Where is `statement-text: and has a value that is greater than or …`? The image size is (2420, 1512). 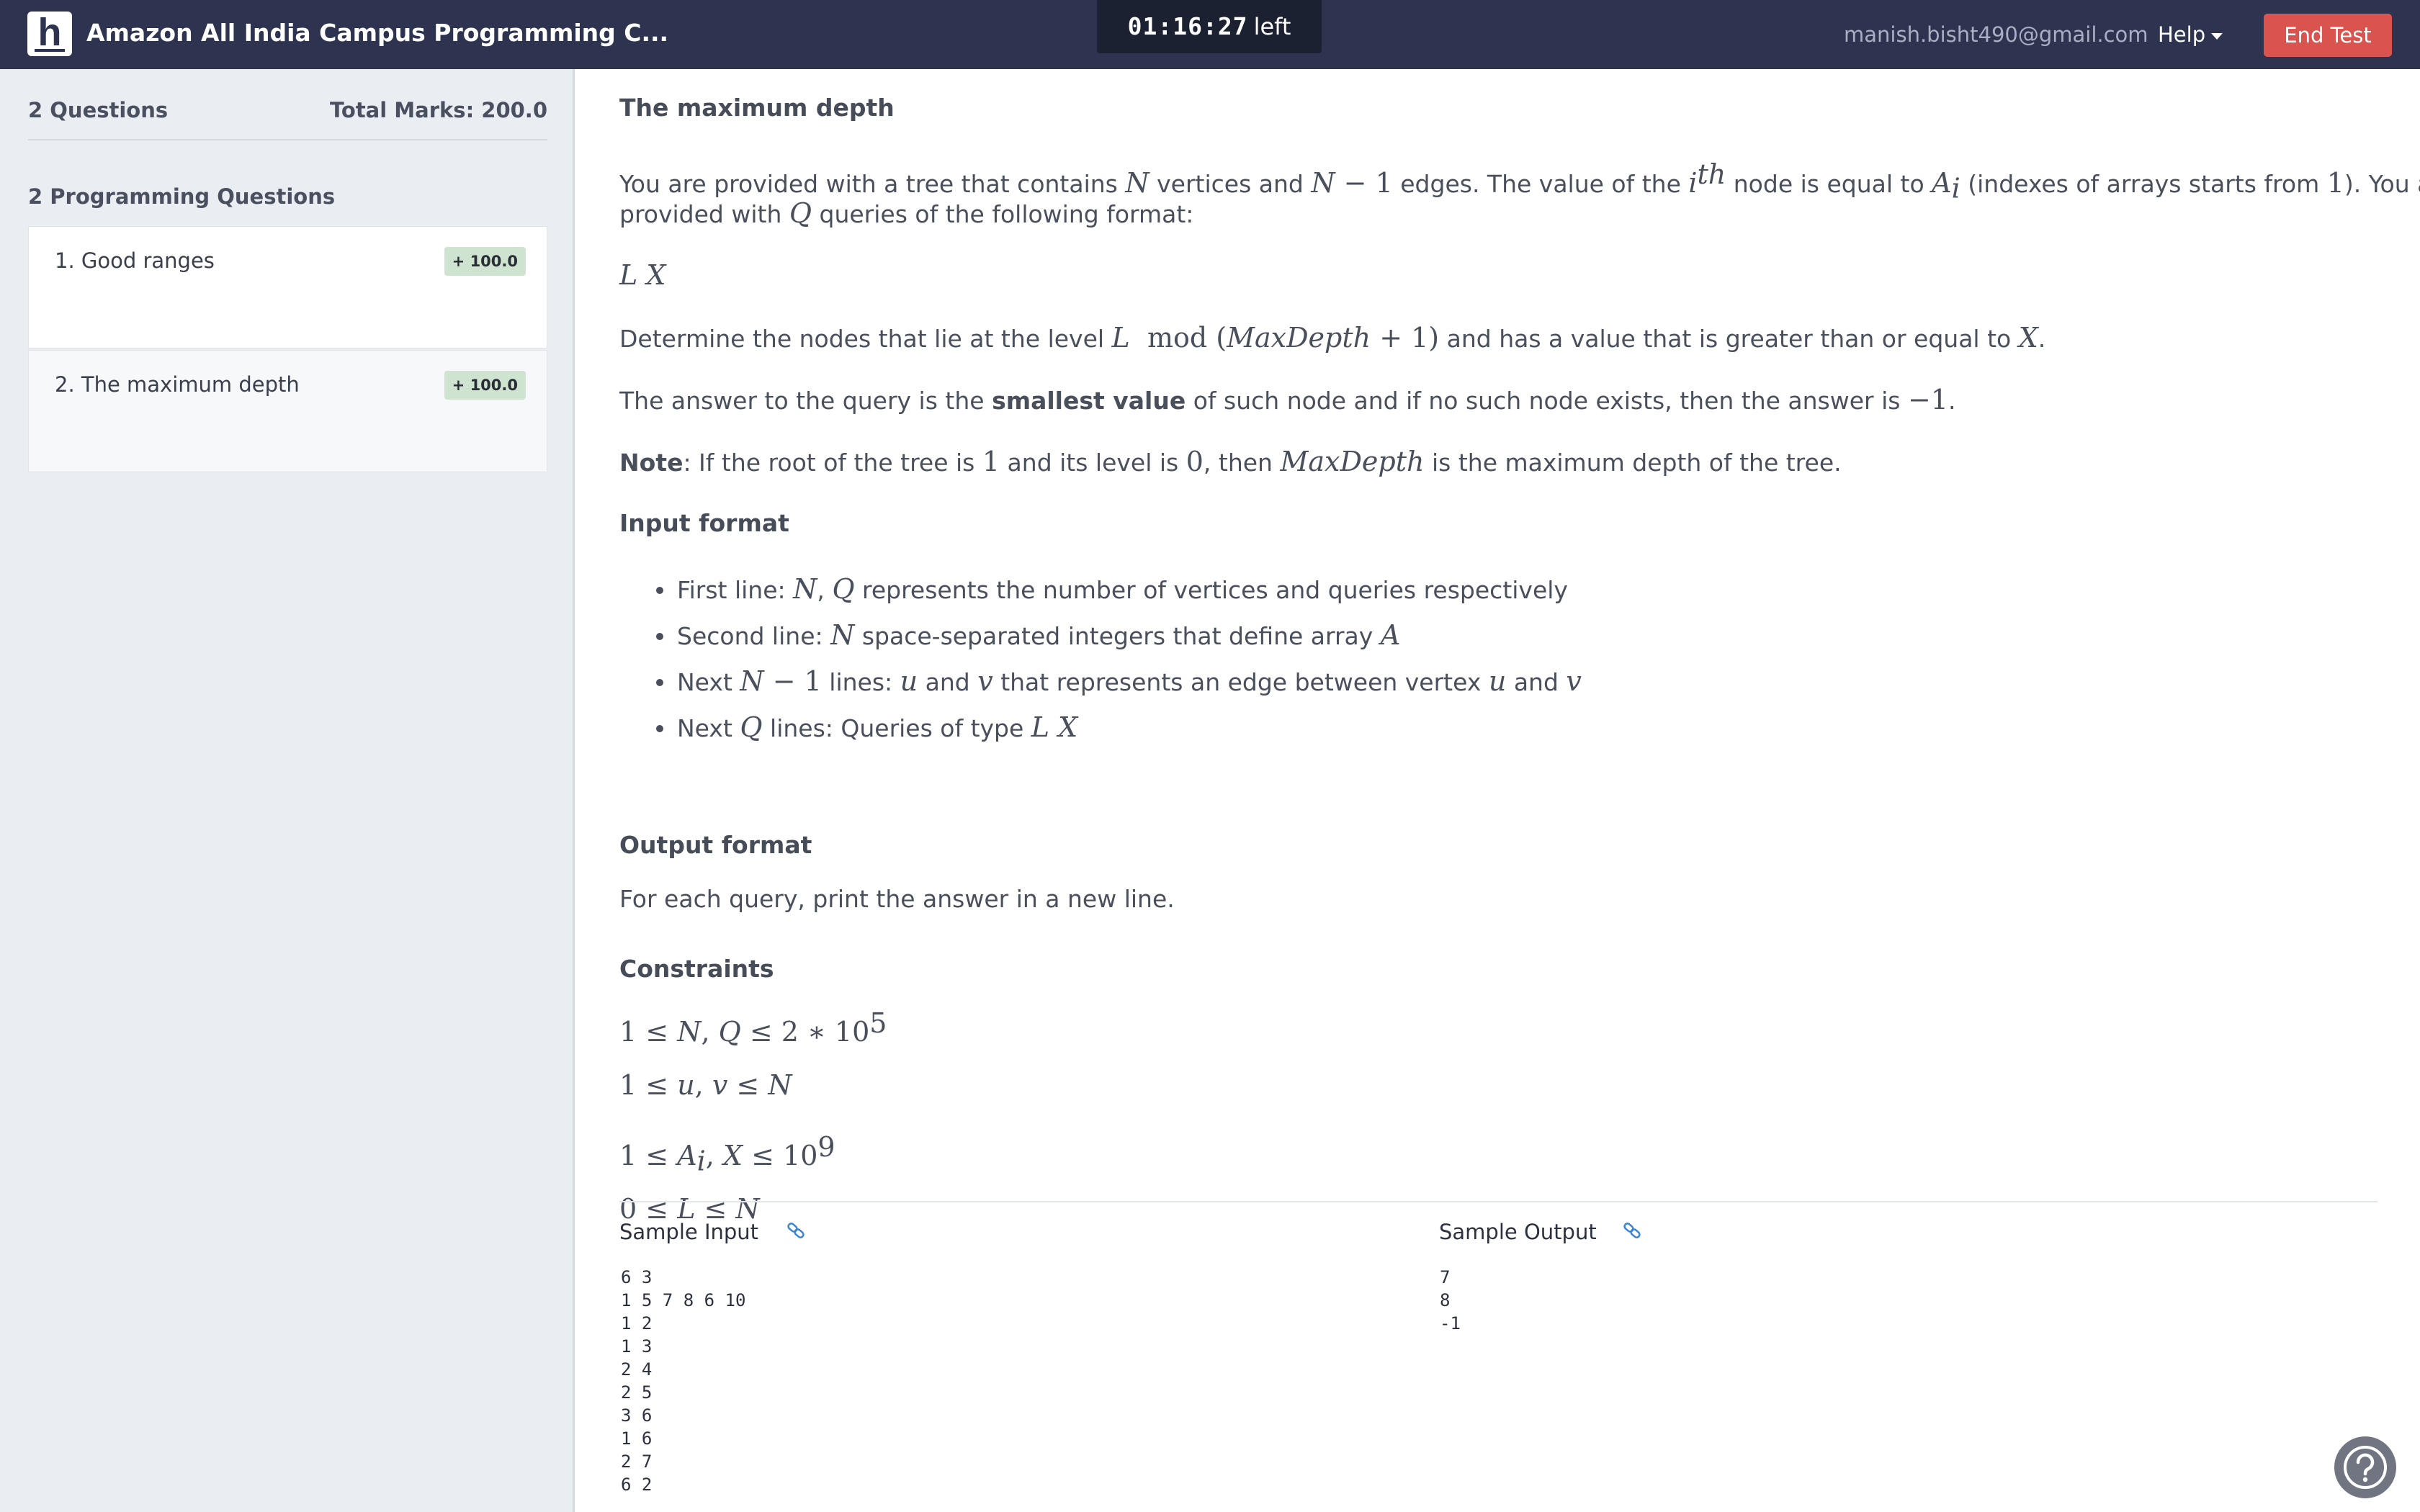
statement-text: and has a value that is greater than or … is located at coordinates (1729, 339).